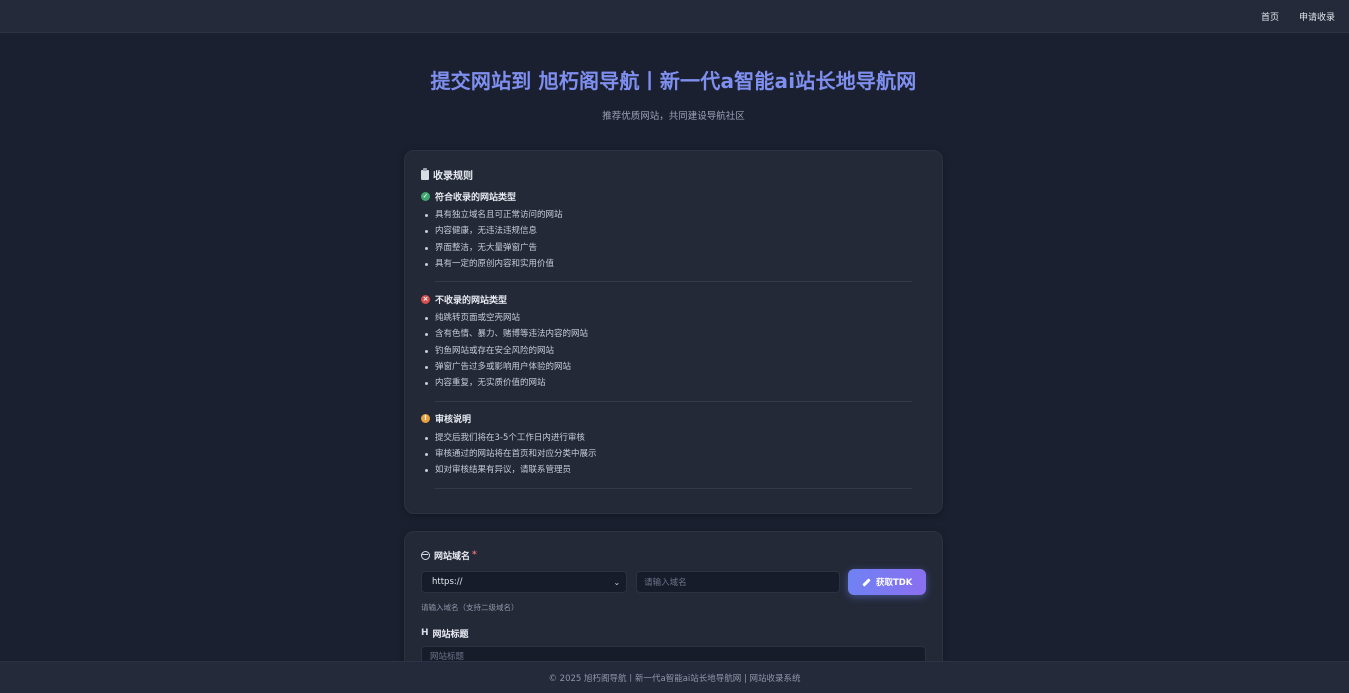  I want to click on page-title: 提交网站到 旭朽阁导航丨新一代a智能ai站长地导航网, so click(673, 81).